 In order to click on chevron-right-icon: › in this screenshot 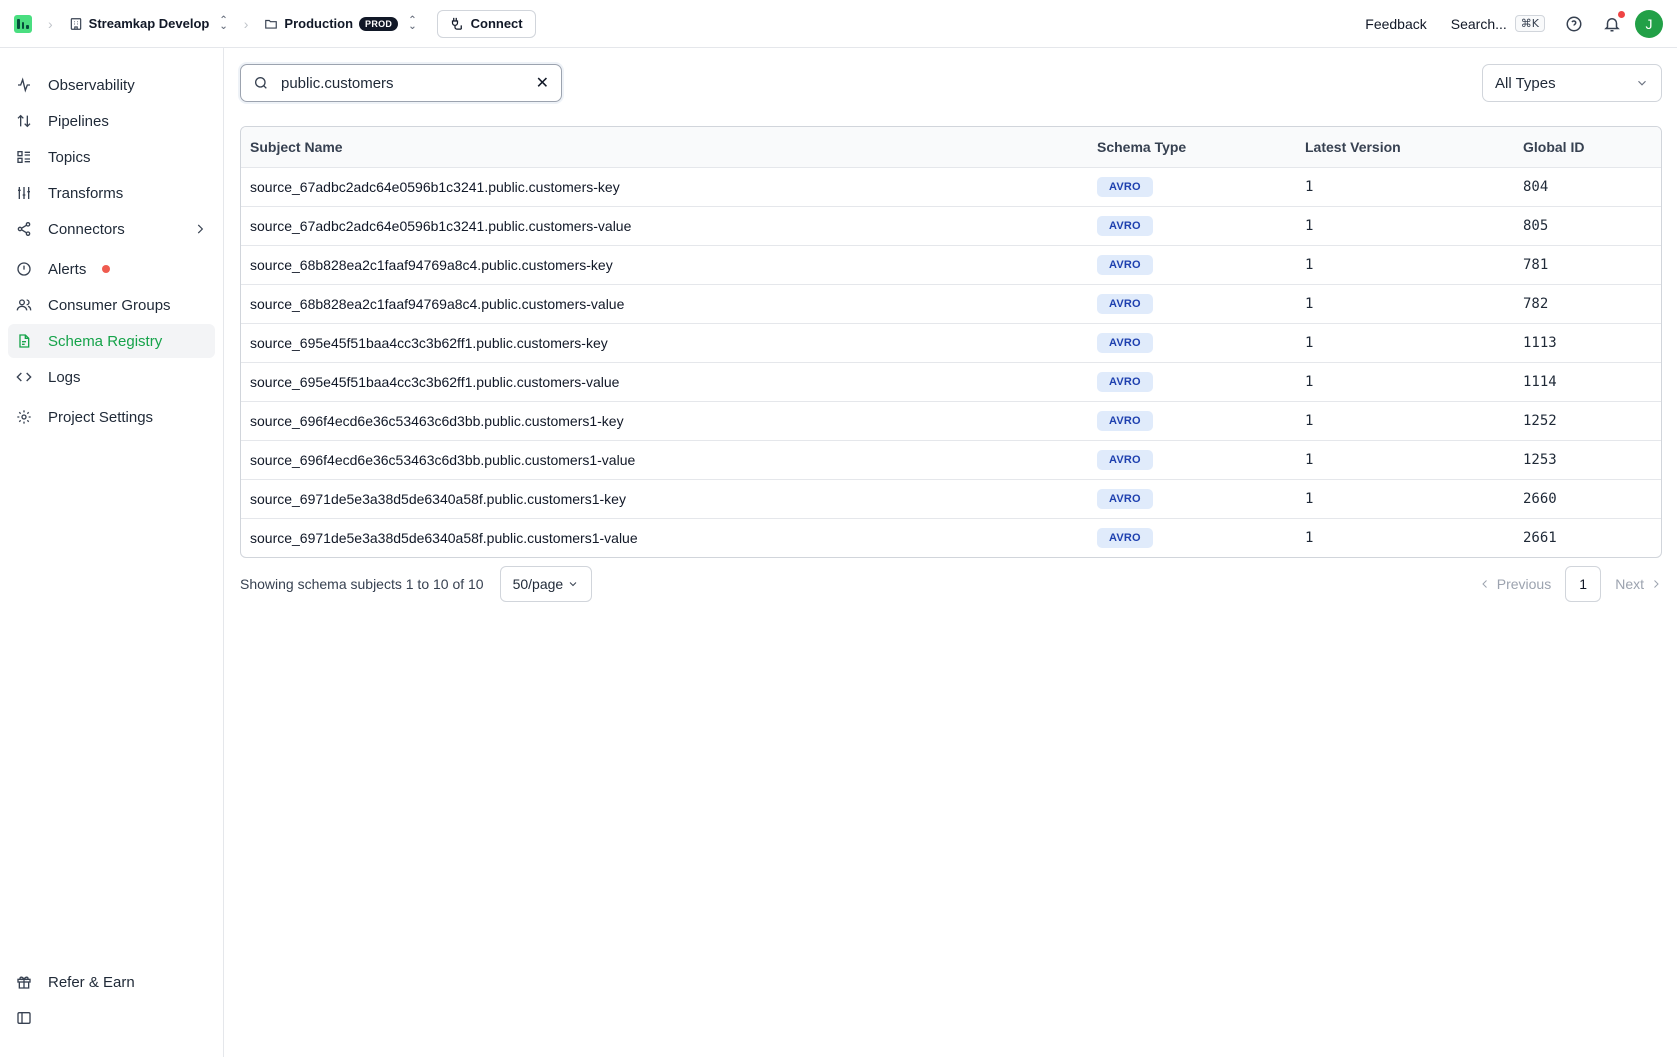, I will do `click(50, 23)`.